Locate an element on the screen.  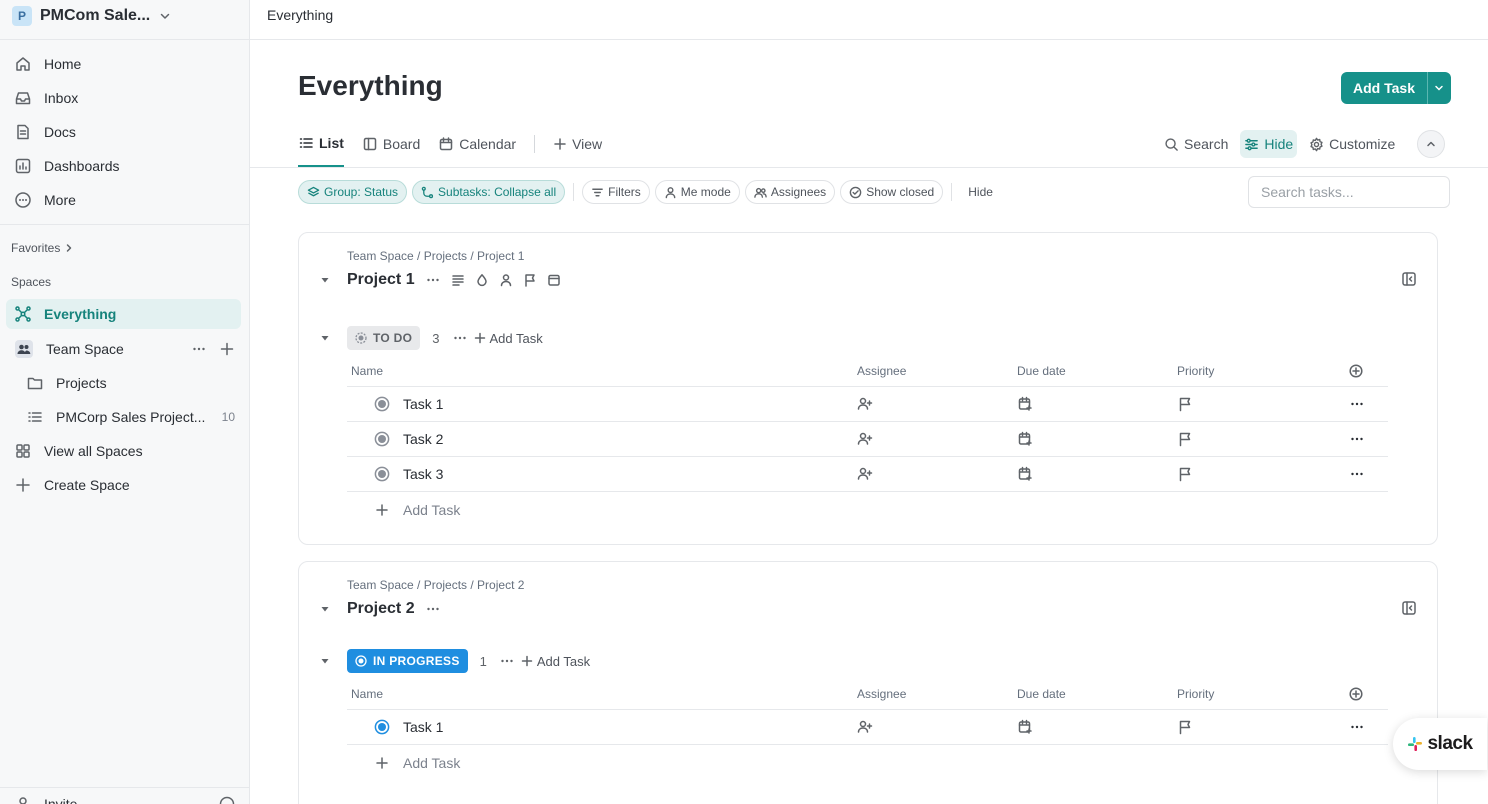
add-view-button: View is located at coordinates (577, 144).